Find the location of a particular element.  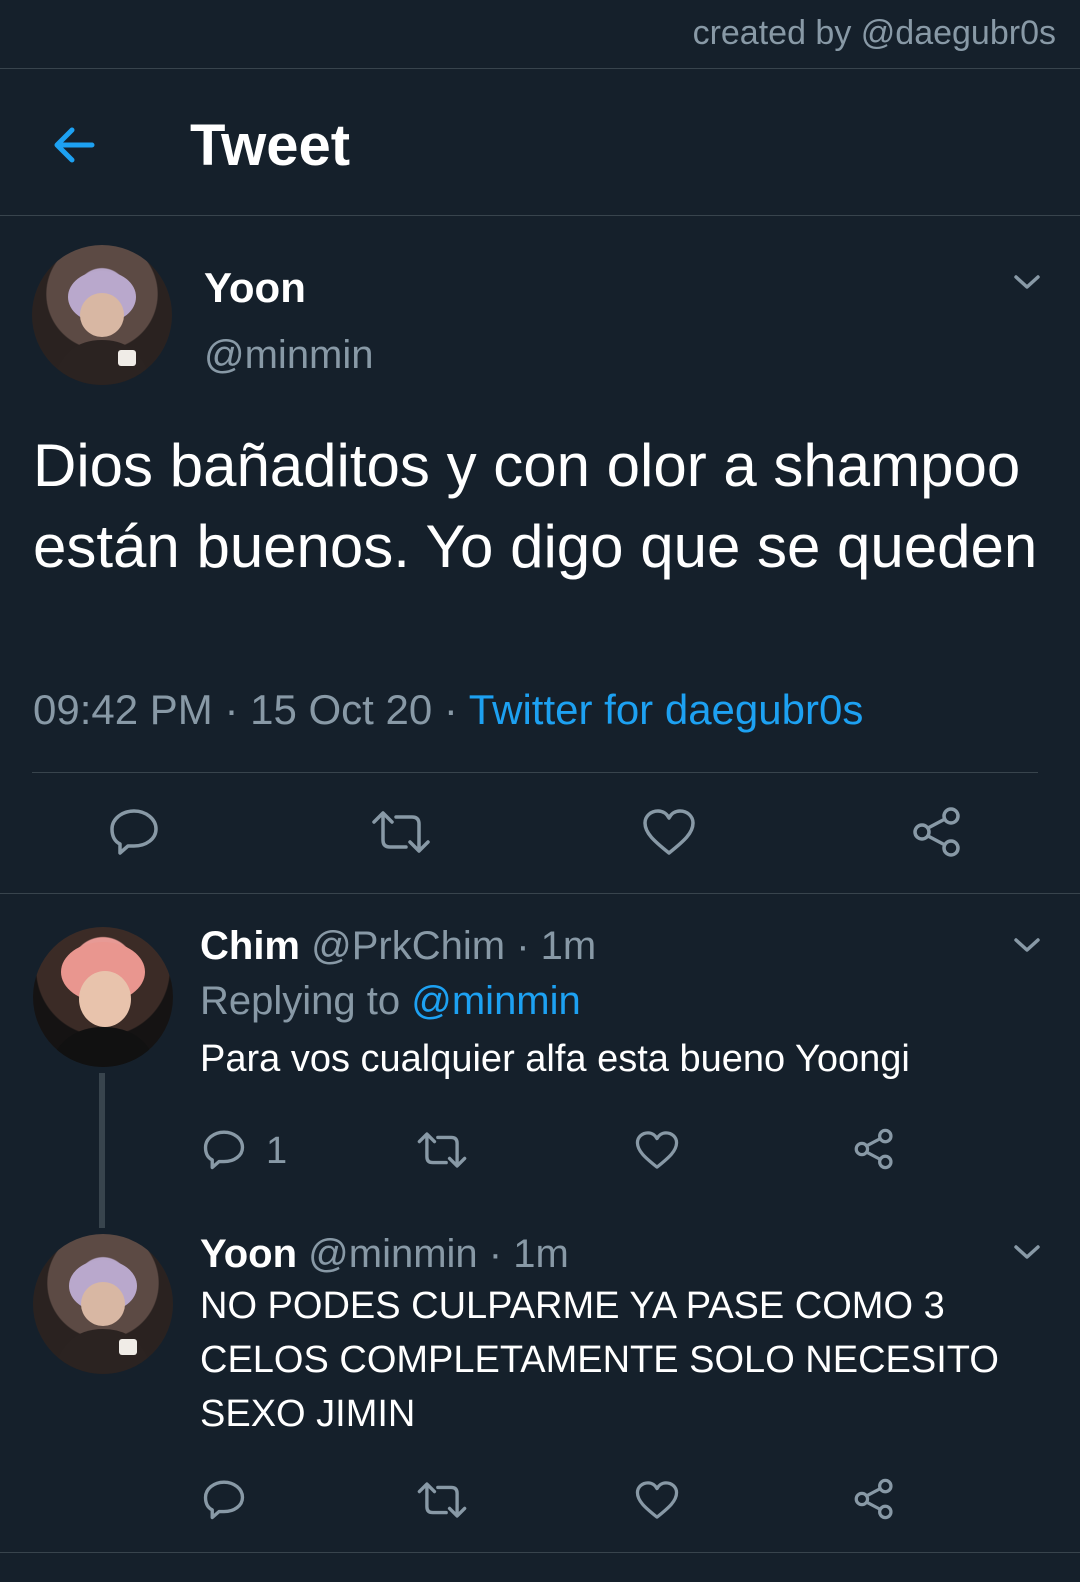

arrow-left-icon is located at coordinates (74, 145).